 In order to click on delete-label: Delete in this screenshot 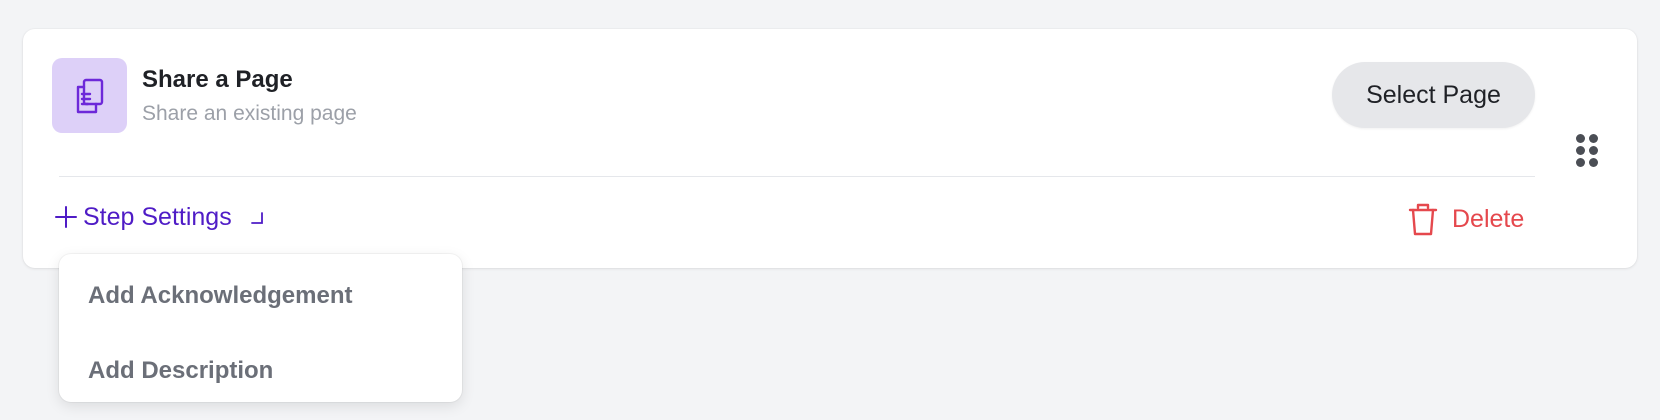, I will do `click(1488, 218)`.